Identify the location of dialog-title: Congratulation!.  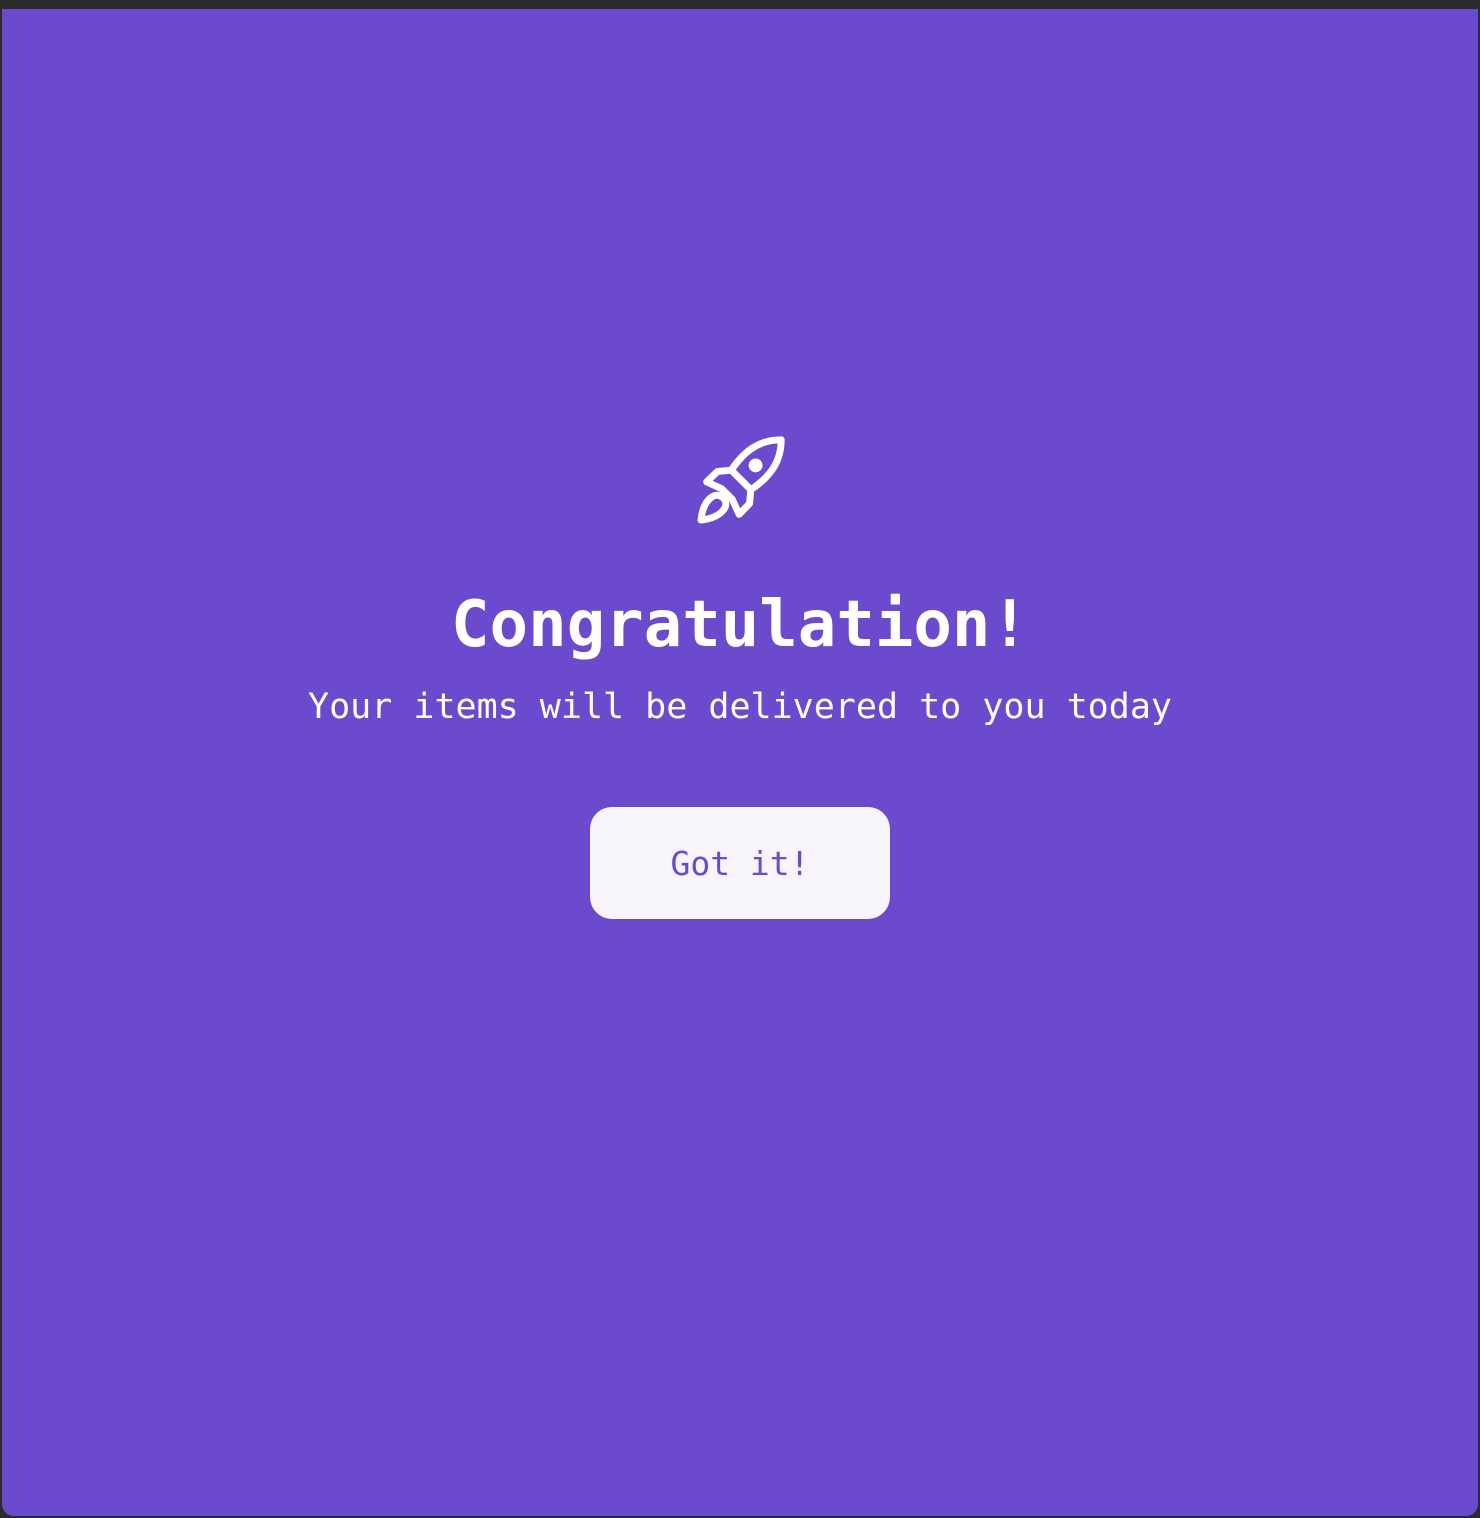
(740, 625).